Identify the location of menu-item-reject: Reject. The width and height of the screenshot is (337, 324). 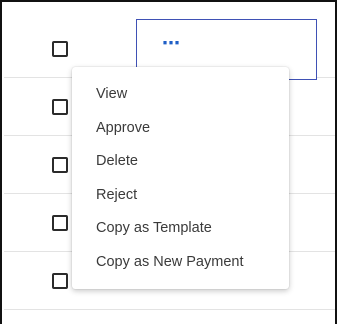
(180, 202).